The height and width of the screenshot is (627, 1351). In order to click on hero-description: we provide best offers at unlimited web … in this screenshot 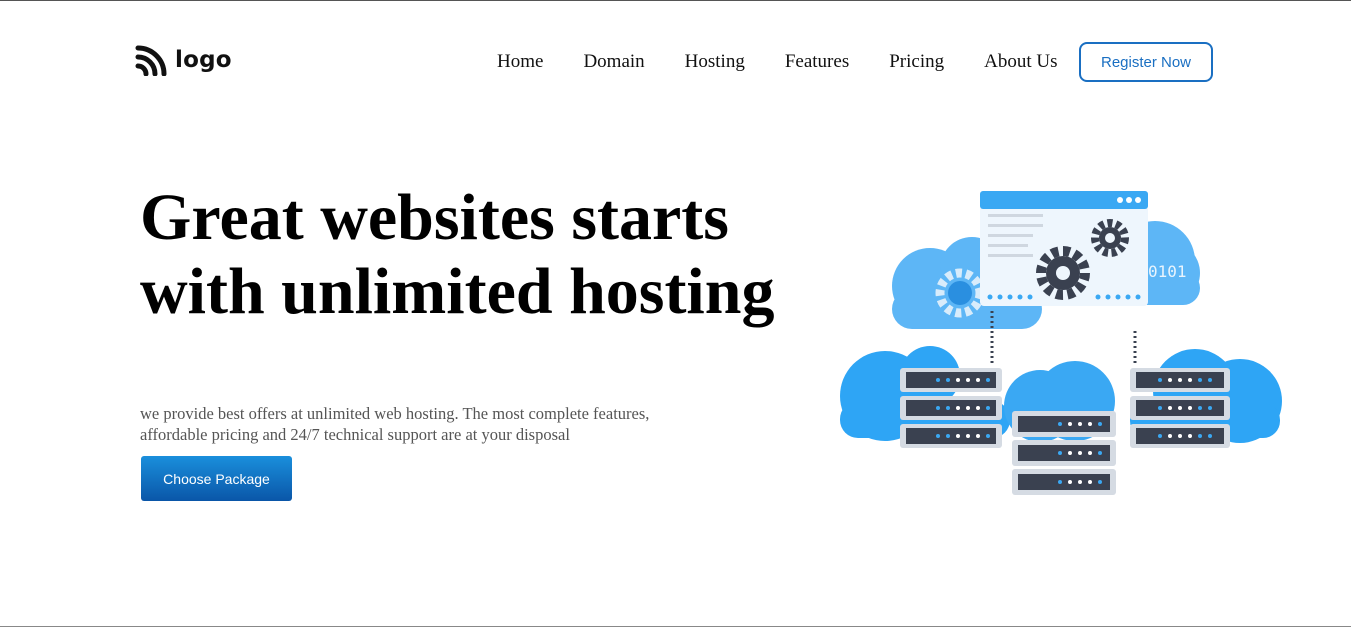, I will do `click(395, 424)`.